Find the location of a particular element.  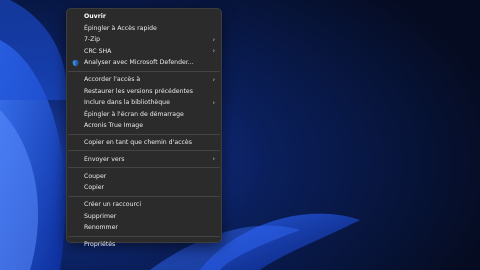

menu-item-label: Restaurer les versions précédentes is located at coordinates (138, 91).